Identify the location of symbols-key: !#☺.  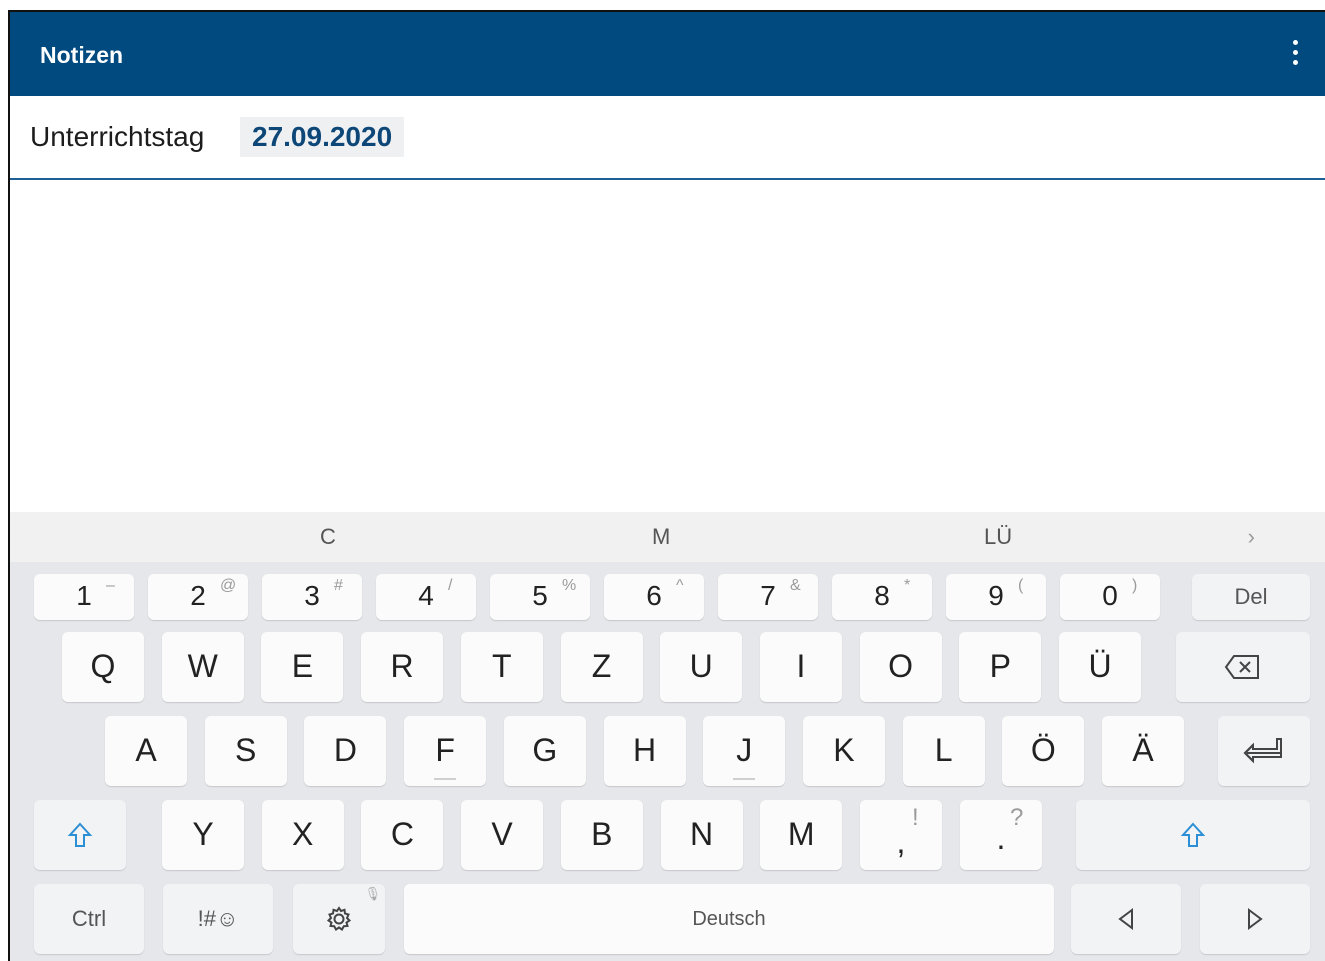
(218, 919).